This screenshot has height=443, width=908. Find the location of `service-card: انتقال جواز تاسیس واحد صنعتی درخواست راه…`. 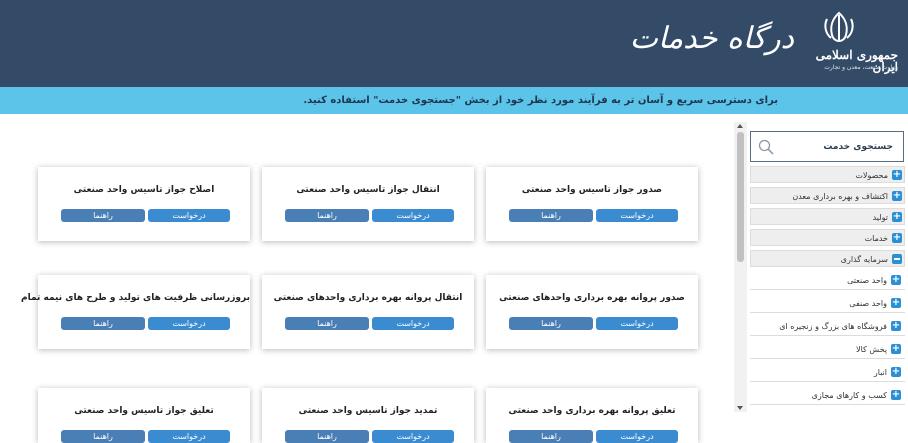

service-card: انتقال جواز تاسیس واحد صنعتی درخواست راه… is located at coordinates (368, 204).